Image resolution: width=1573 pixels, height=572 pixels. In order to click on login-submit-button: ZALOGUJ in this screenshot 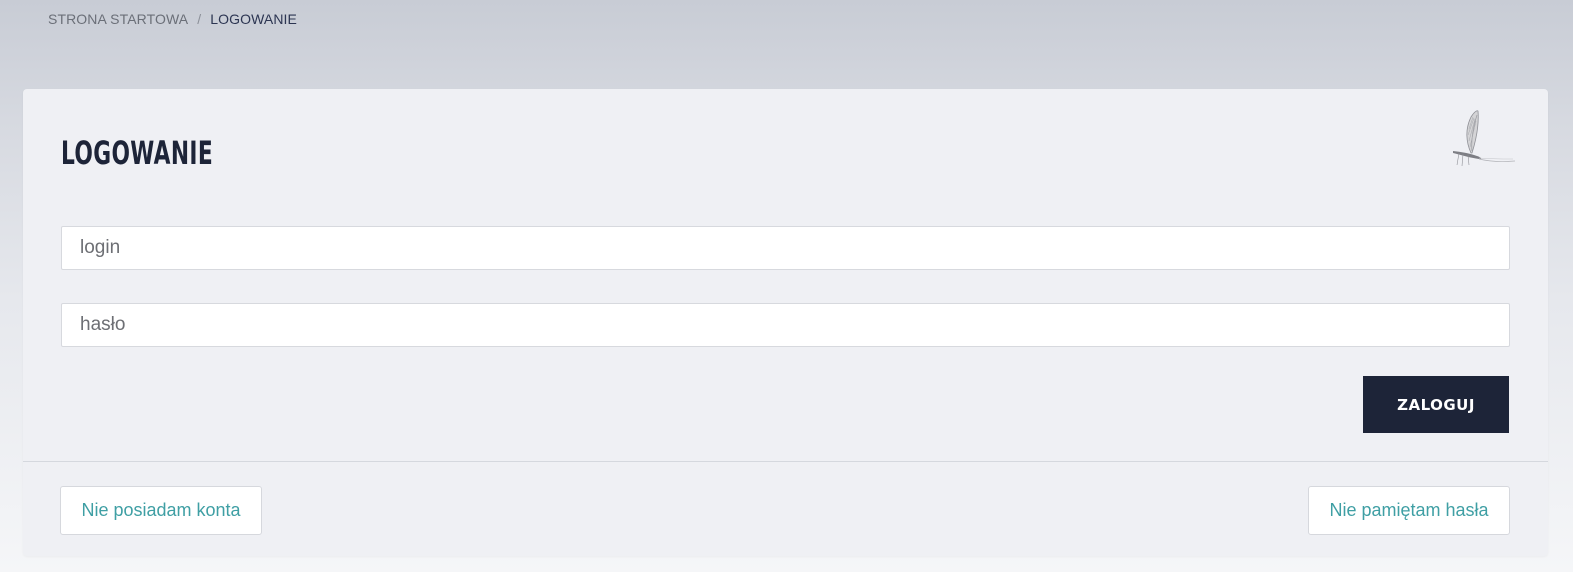, I will do `click(1436, 404)`.